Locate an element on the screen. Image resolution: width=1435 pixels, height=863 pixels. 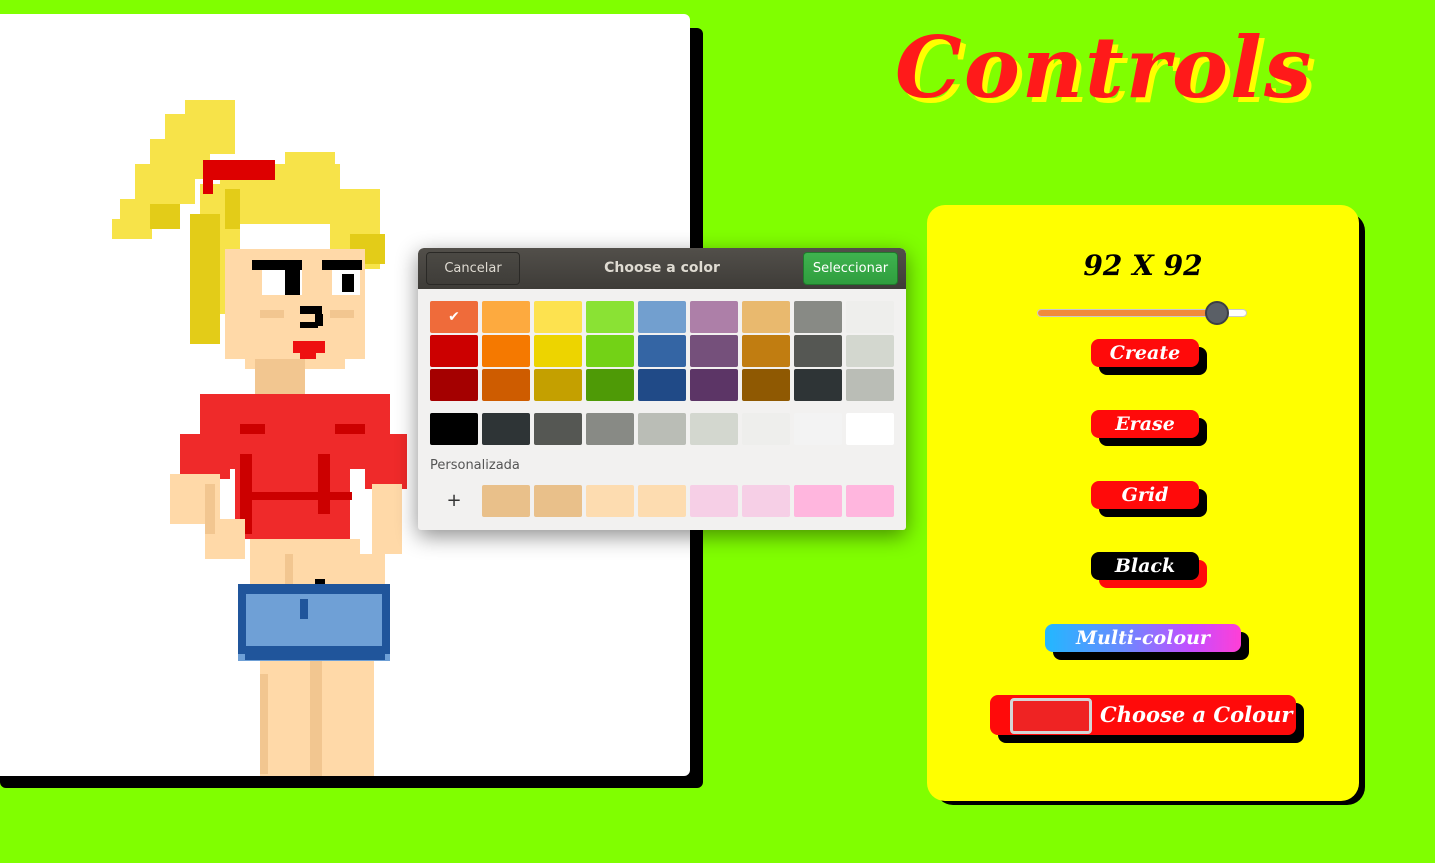
left-leg is located at coordinates (287, 718).